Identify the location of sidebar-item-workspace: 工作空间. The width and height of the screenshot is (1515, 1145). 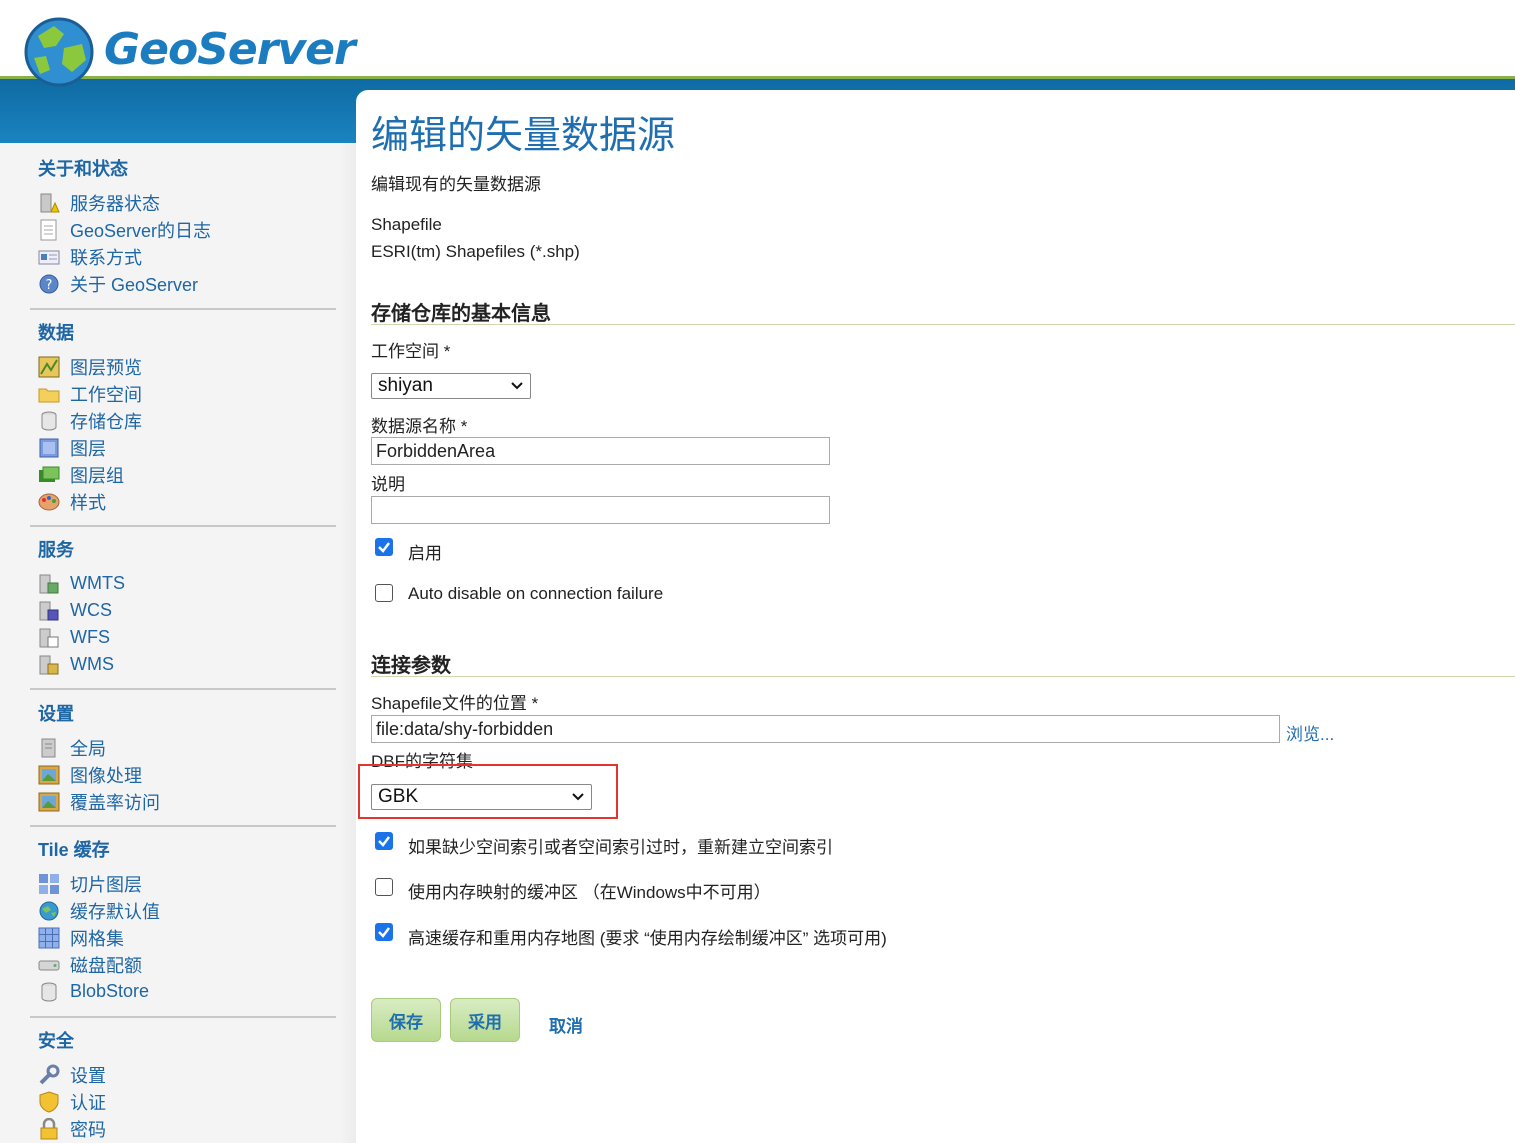
(187, 393).